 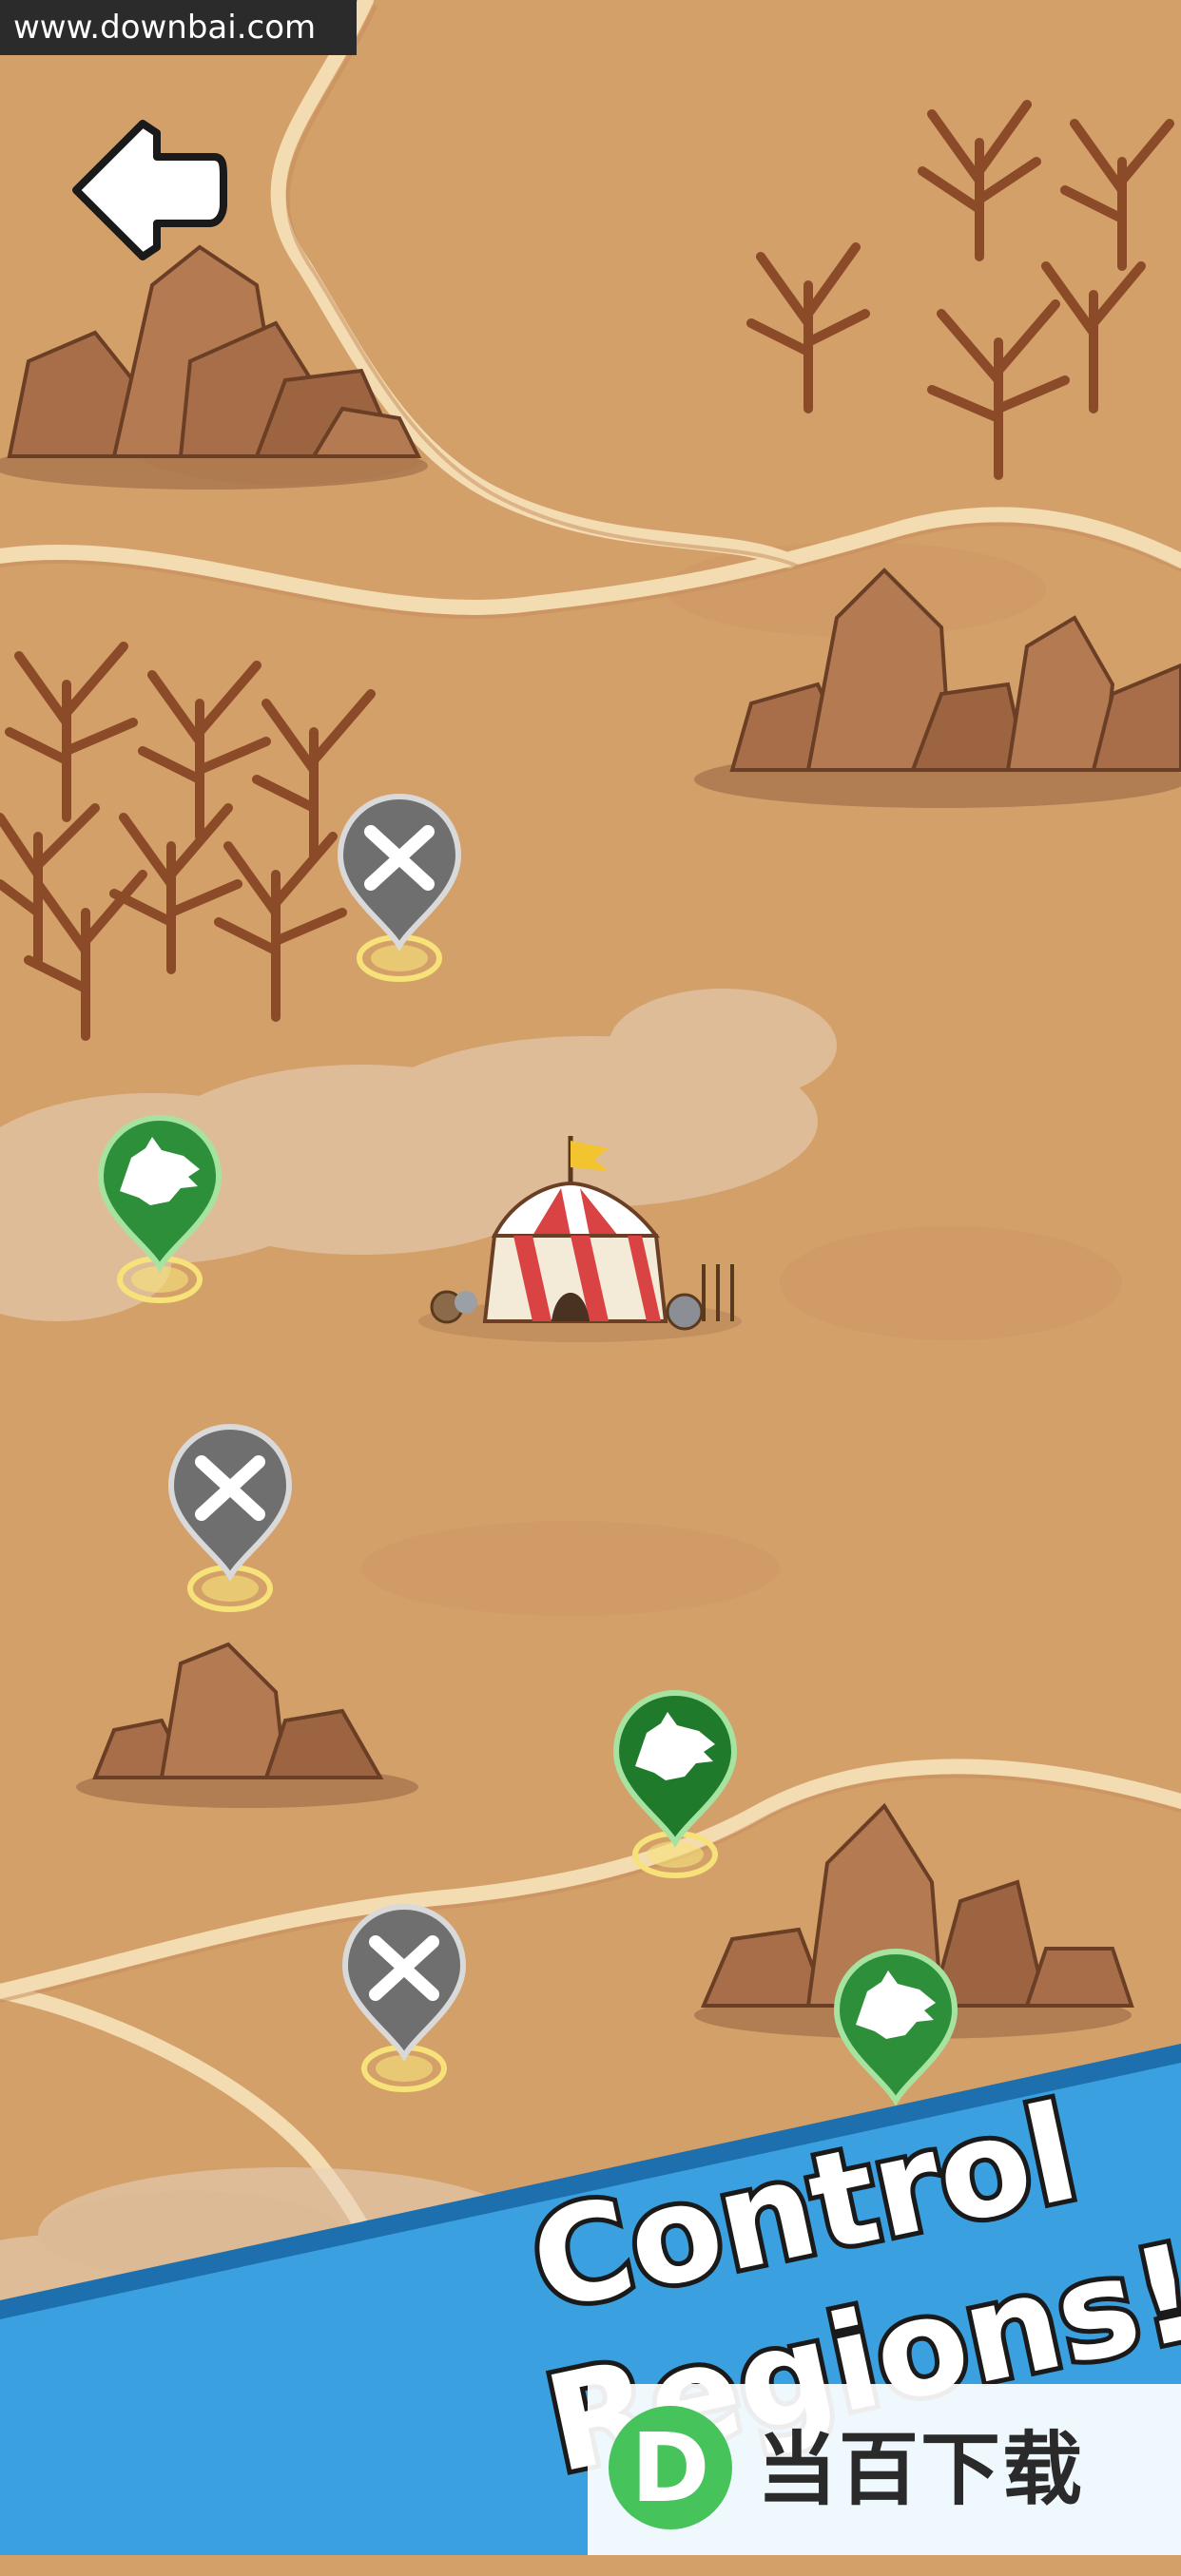 I want to click on downbai-logo-icon: D, so click(x=670, y=2467).